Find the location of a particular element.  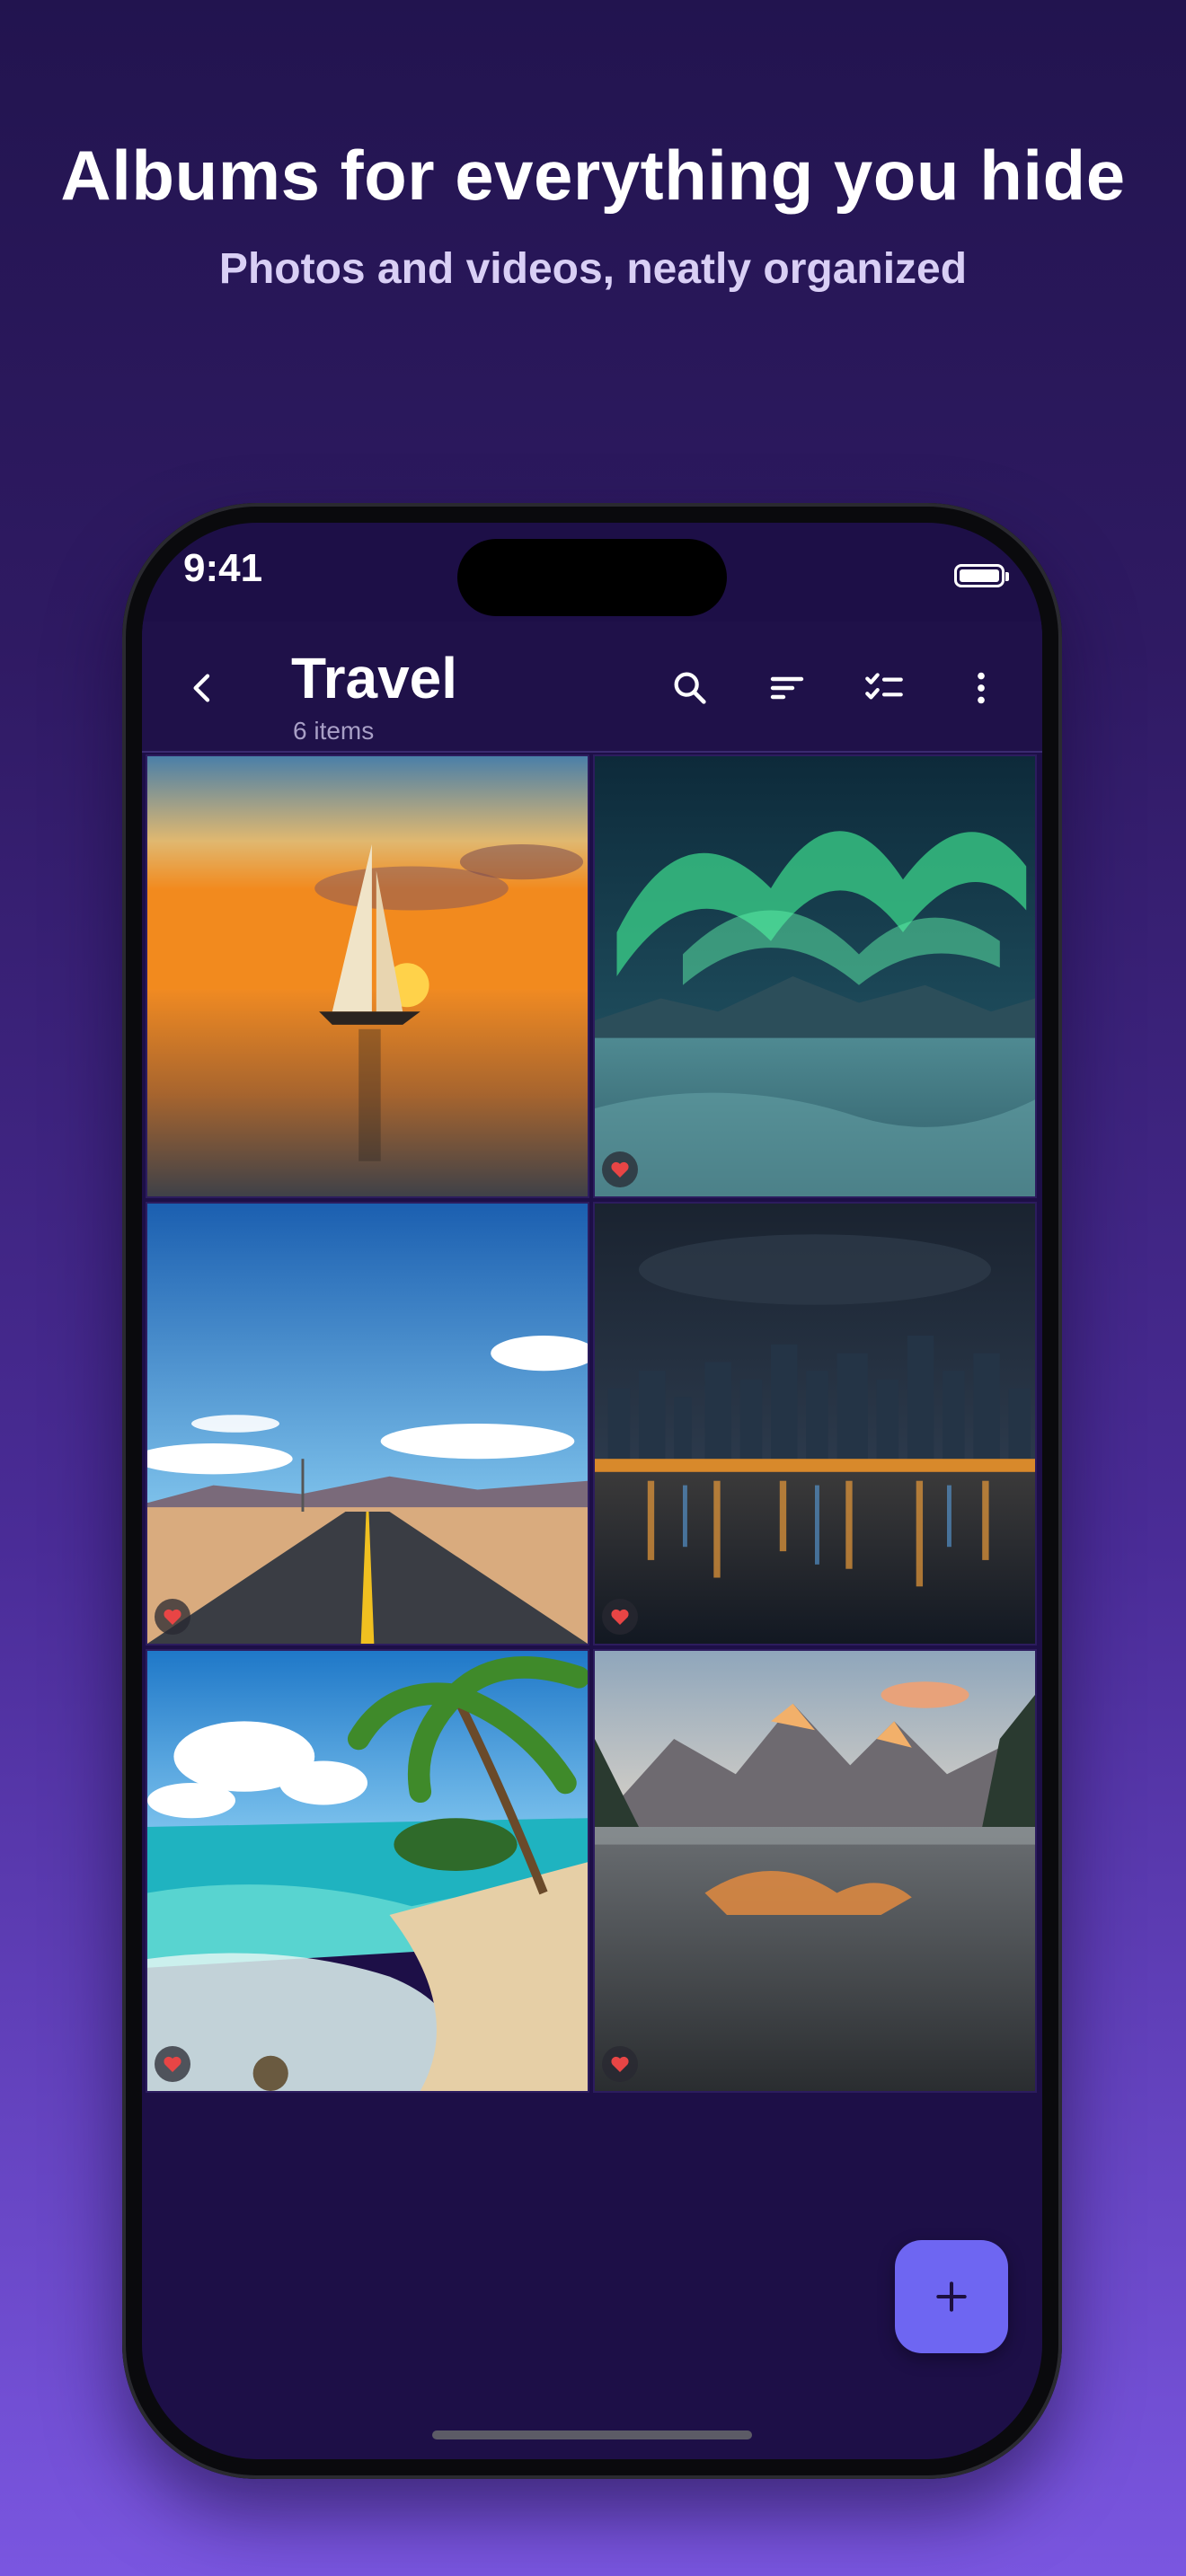

desert-road-image is located at coordinates (367, 1424).